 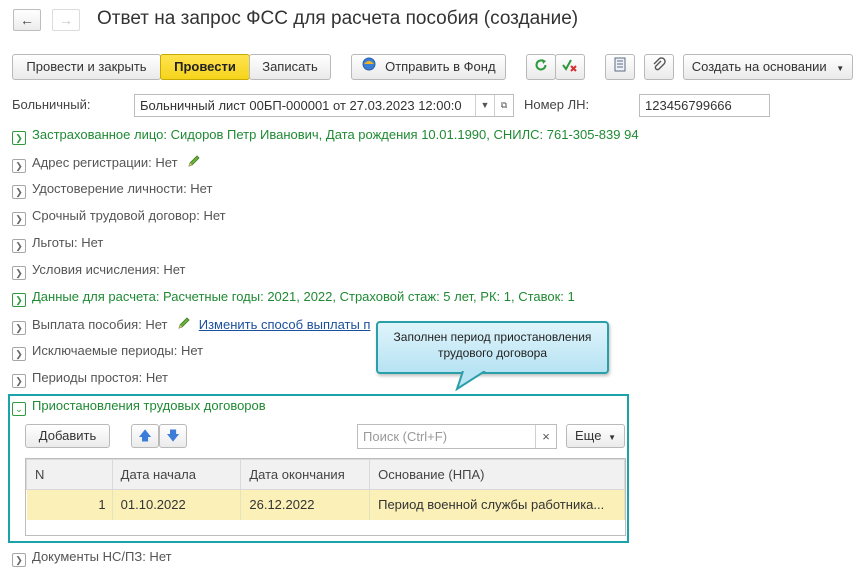 I want to click on group-idle-periods: ❯ Периоды простоя: Нет, so click(x=90, y=379).